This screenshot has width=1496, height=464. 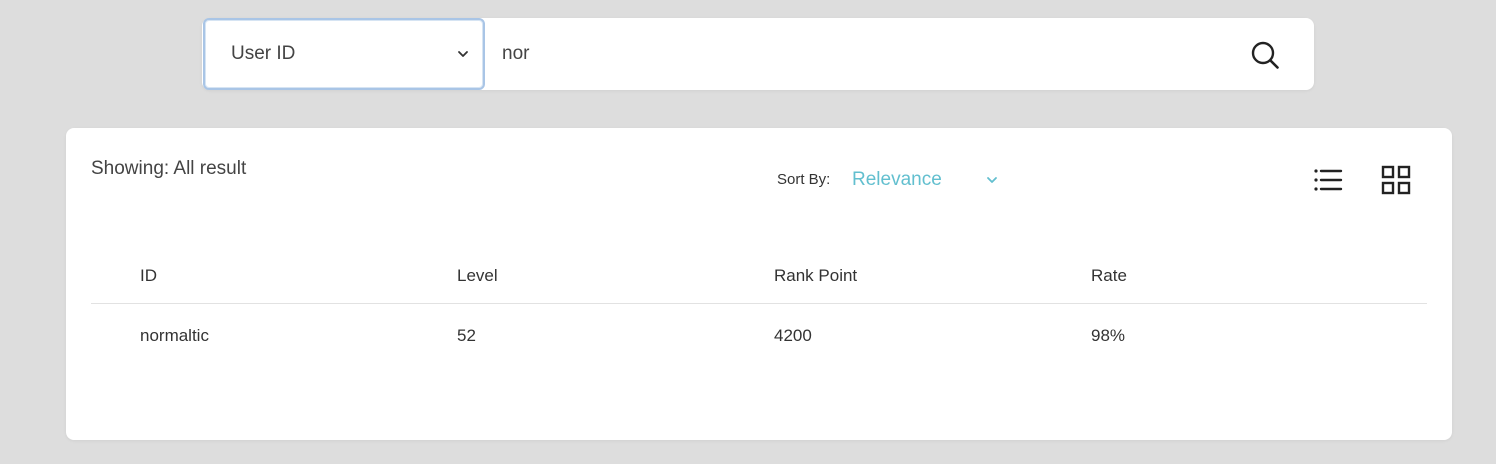 I want to click on table-row: normaltic 52 4200 98%, so click(x=759, y=335).